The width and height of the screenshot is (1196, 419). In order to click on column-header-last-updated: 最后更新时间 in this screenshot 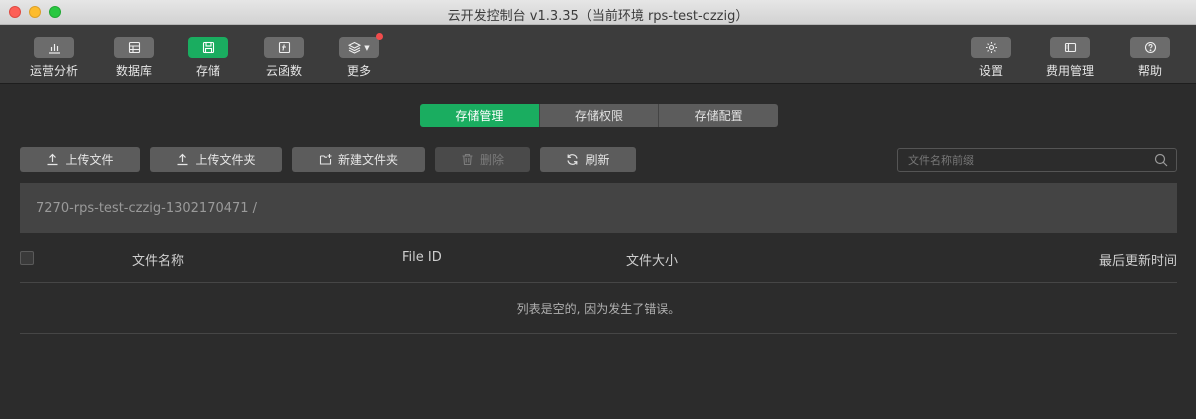, I will do `click(1138, 259)`.